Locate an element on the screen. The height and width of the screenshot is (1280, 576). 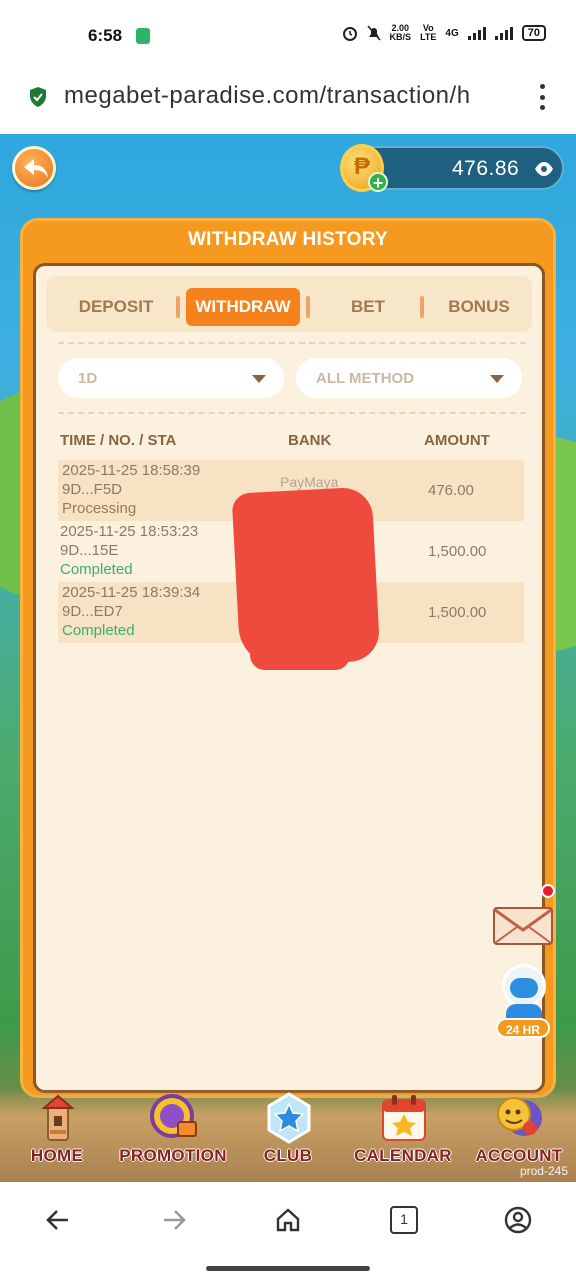
browser-menu-icon is located at coordinates (542, 97).